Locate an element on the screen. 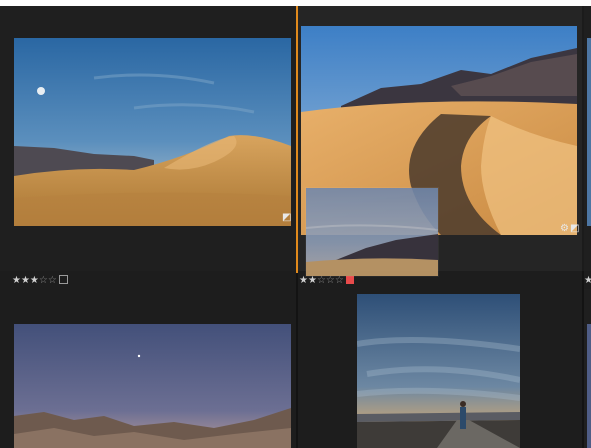  color-label-red is located at coordinates (349, 280).